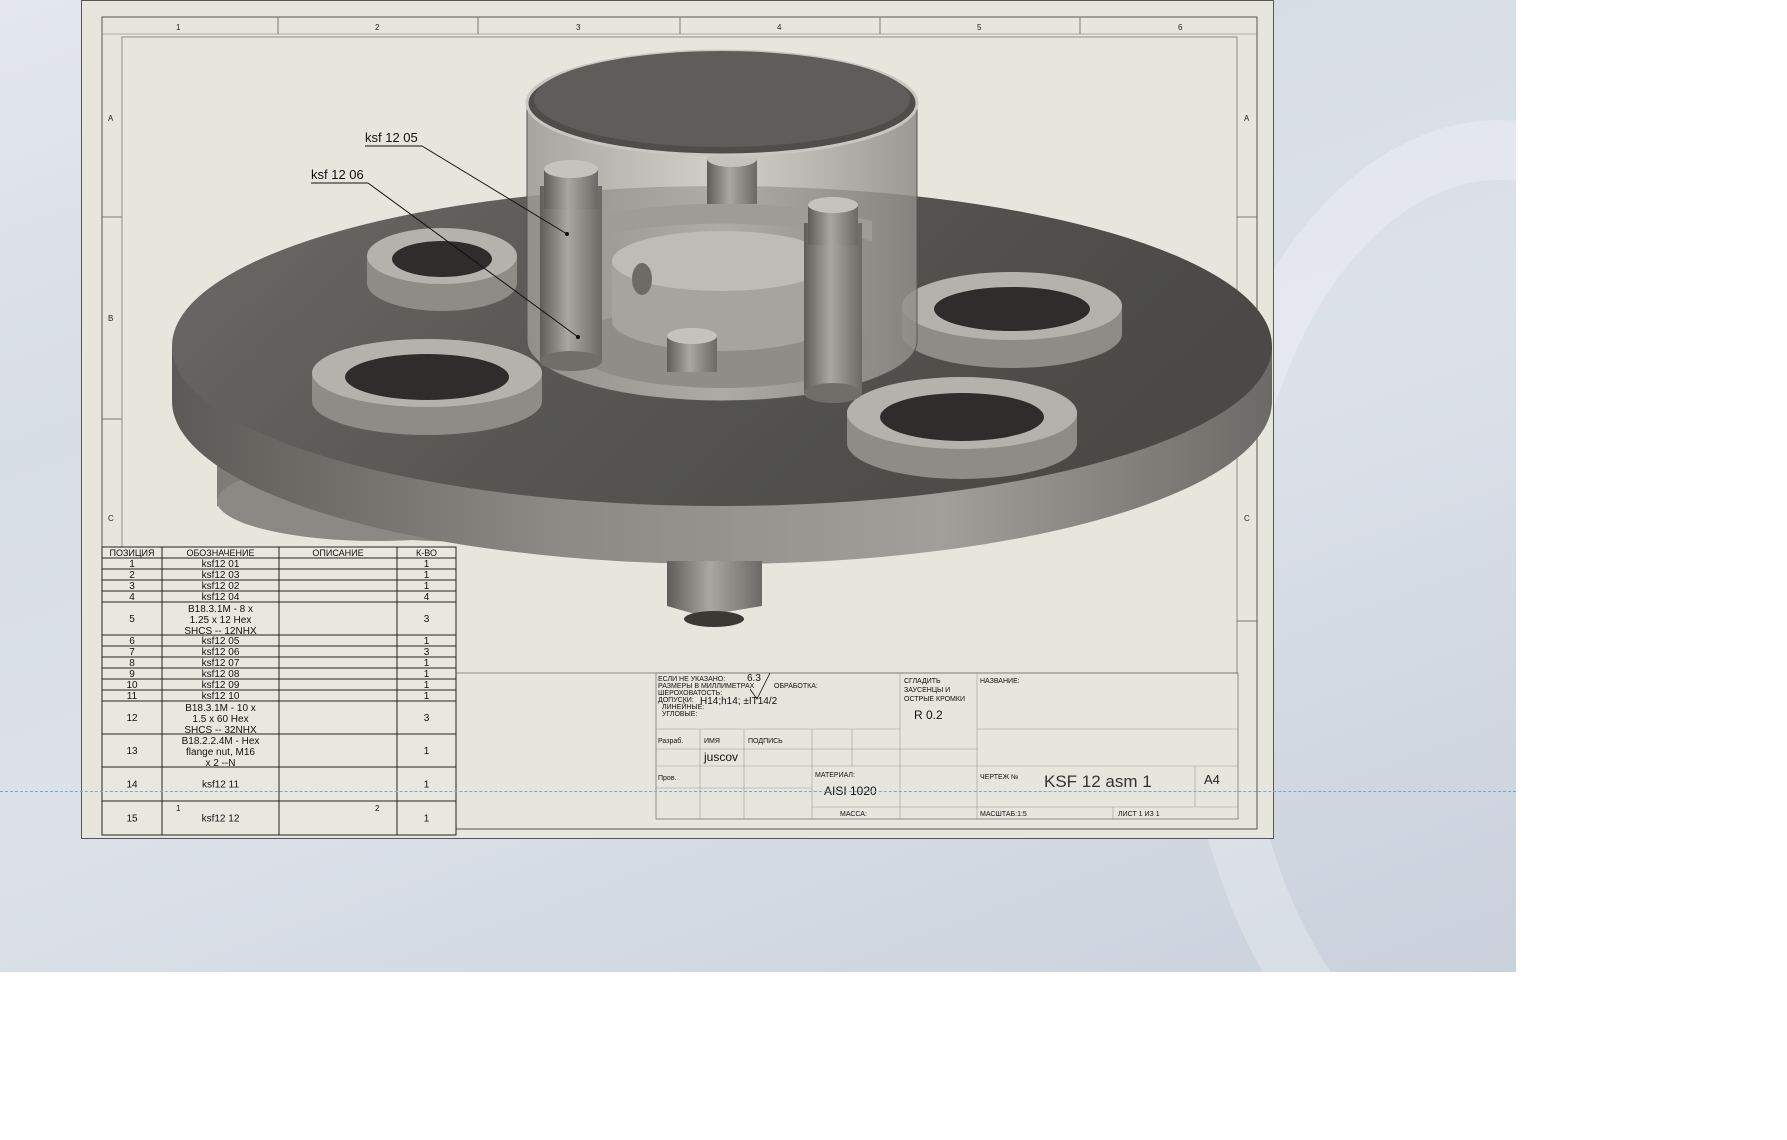 Image resolution: width=1787 pixels, height=1140 pixels. I want to click on drawing-no-label: ЧЕРТЕЖ №, so click(999, 777).